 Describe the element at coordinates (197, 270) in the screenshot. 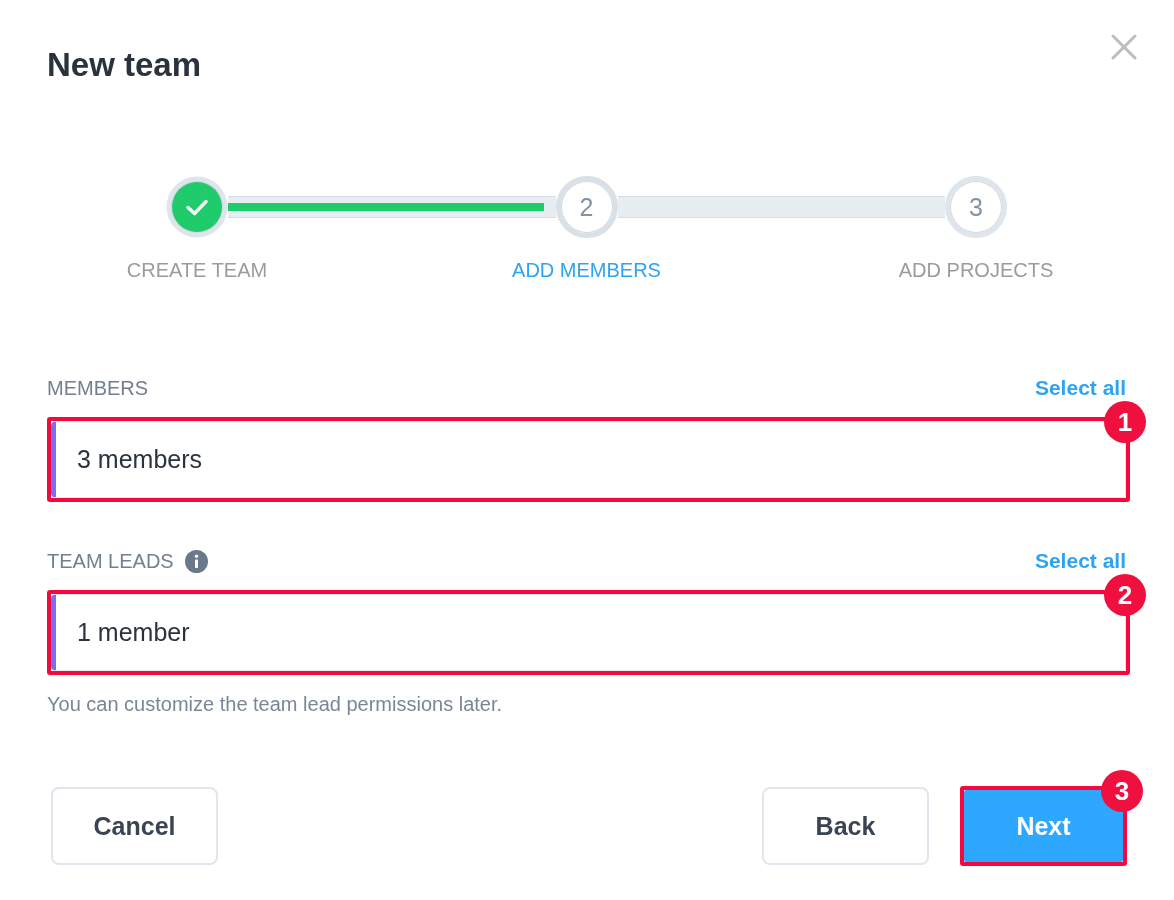

I see `step-label: CREATE TEAM` at that location.